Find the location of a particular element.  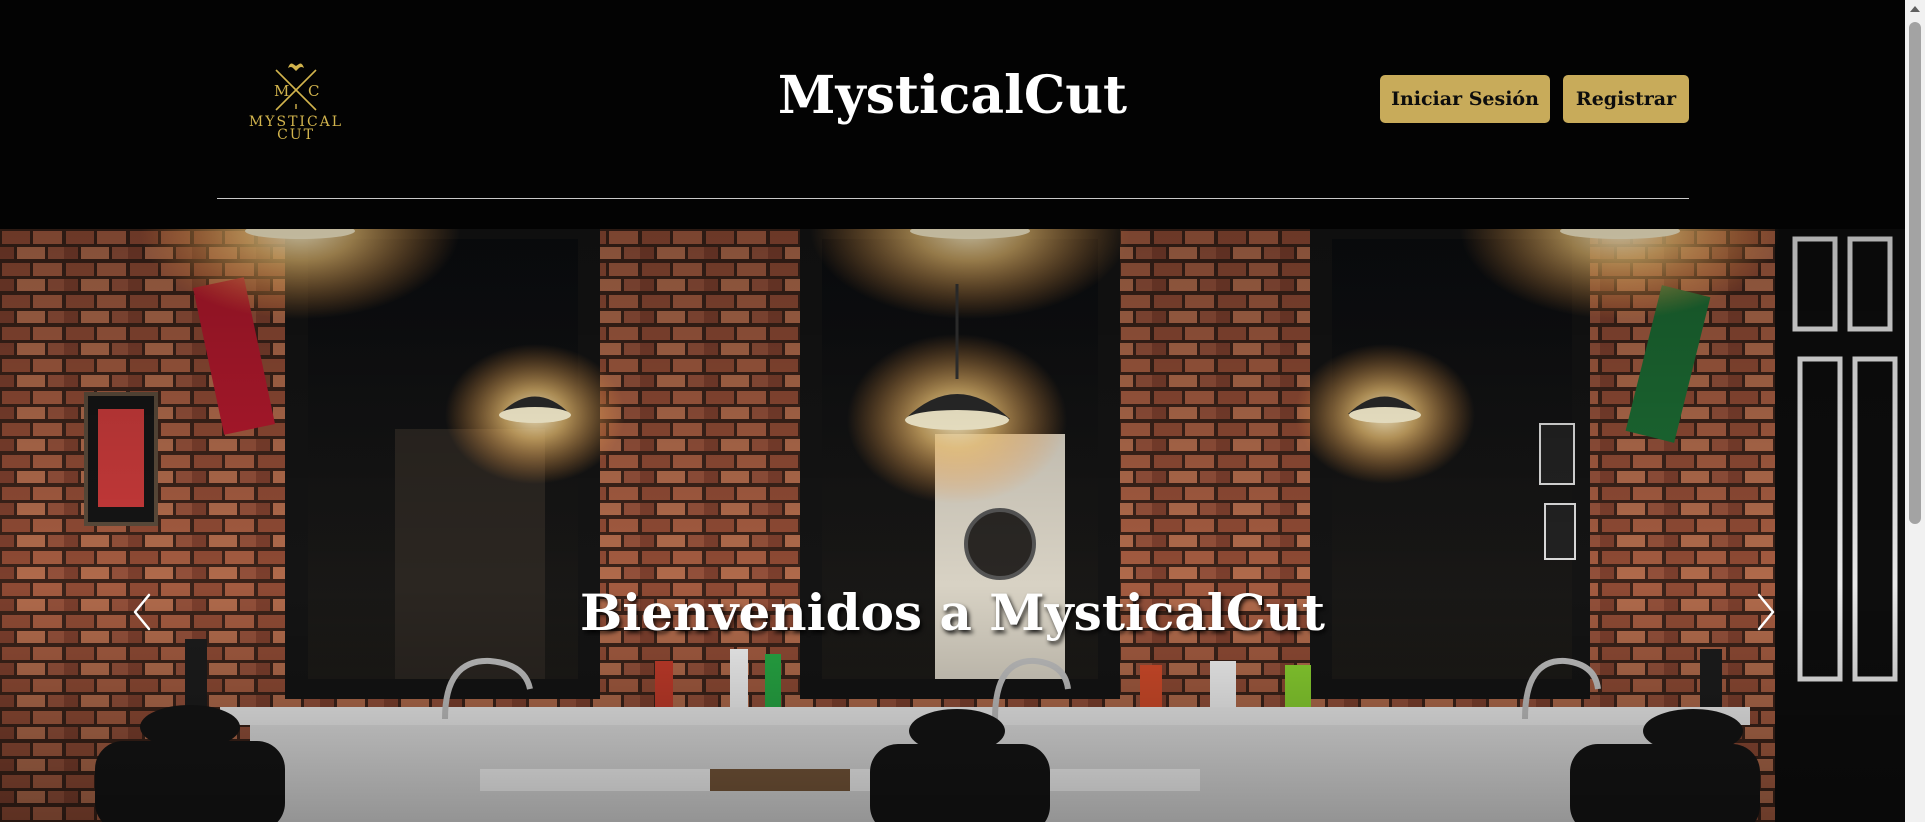

chevron-right-icon is located at coordinates (1766, 612).